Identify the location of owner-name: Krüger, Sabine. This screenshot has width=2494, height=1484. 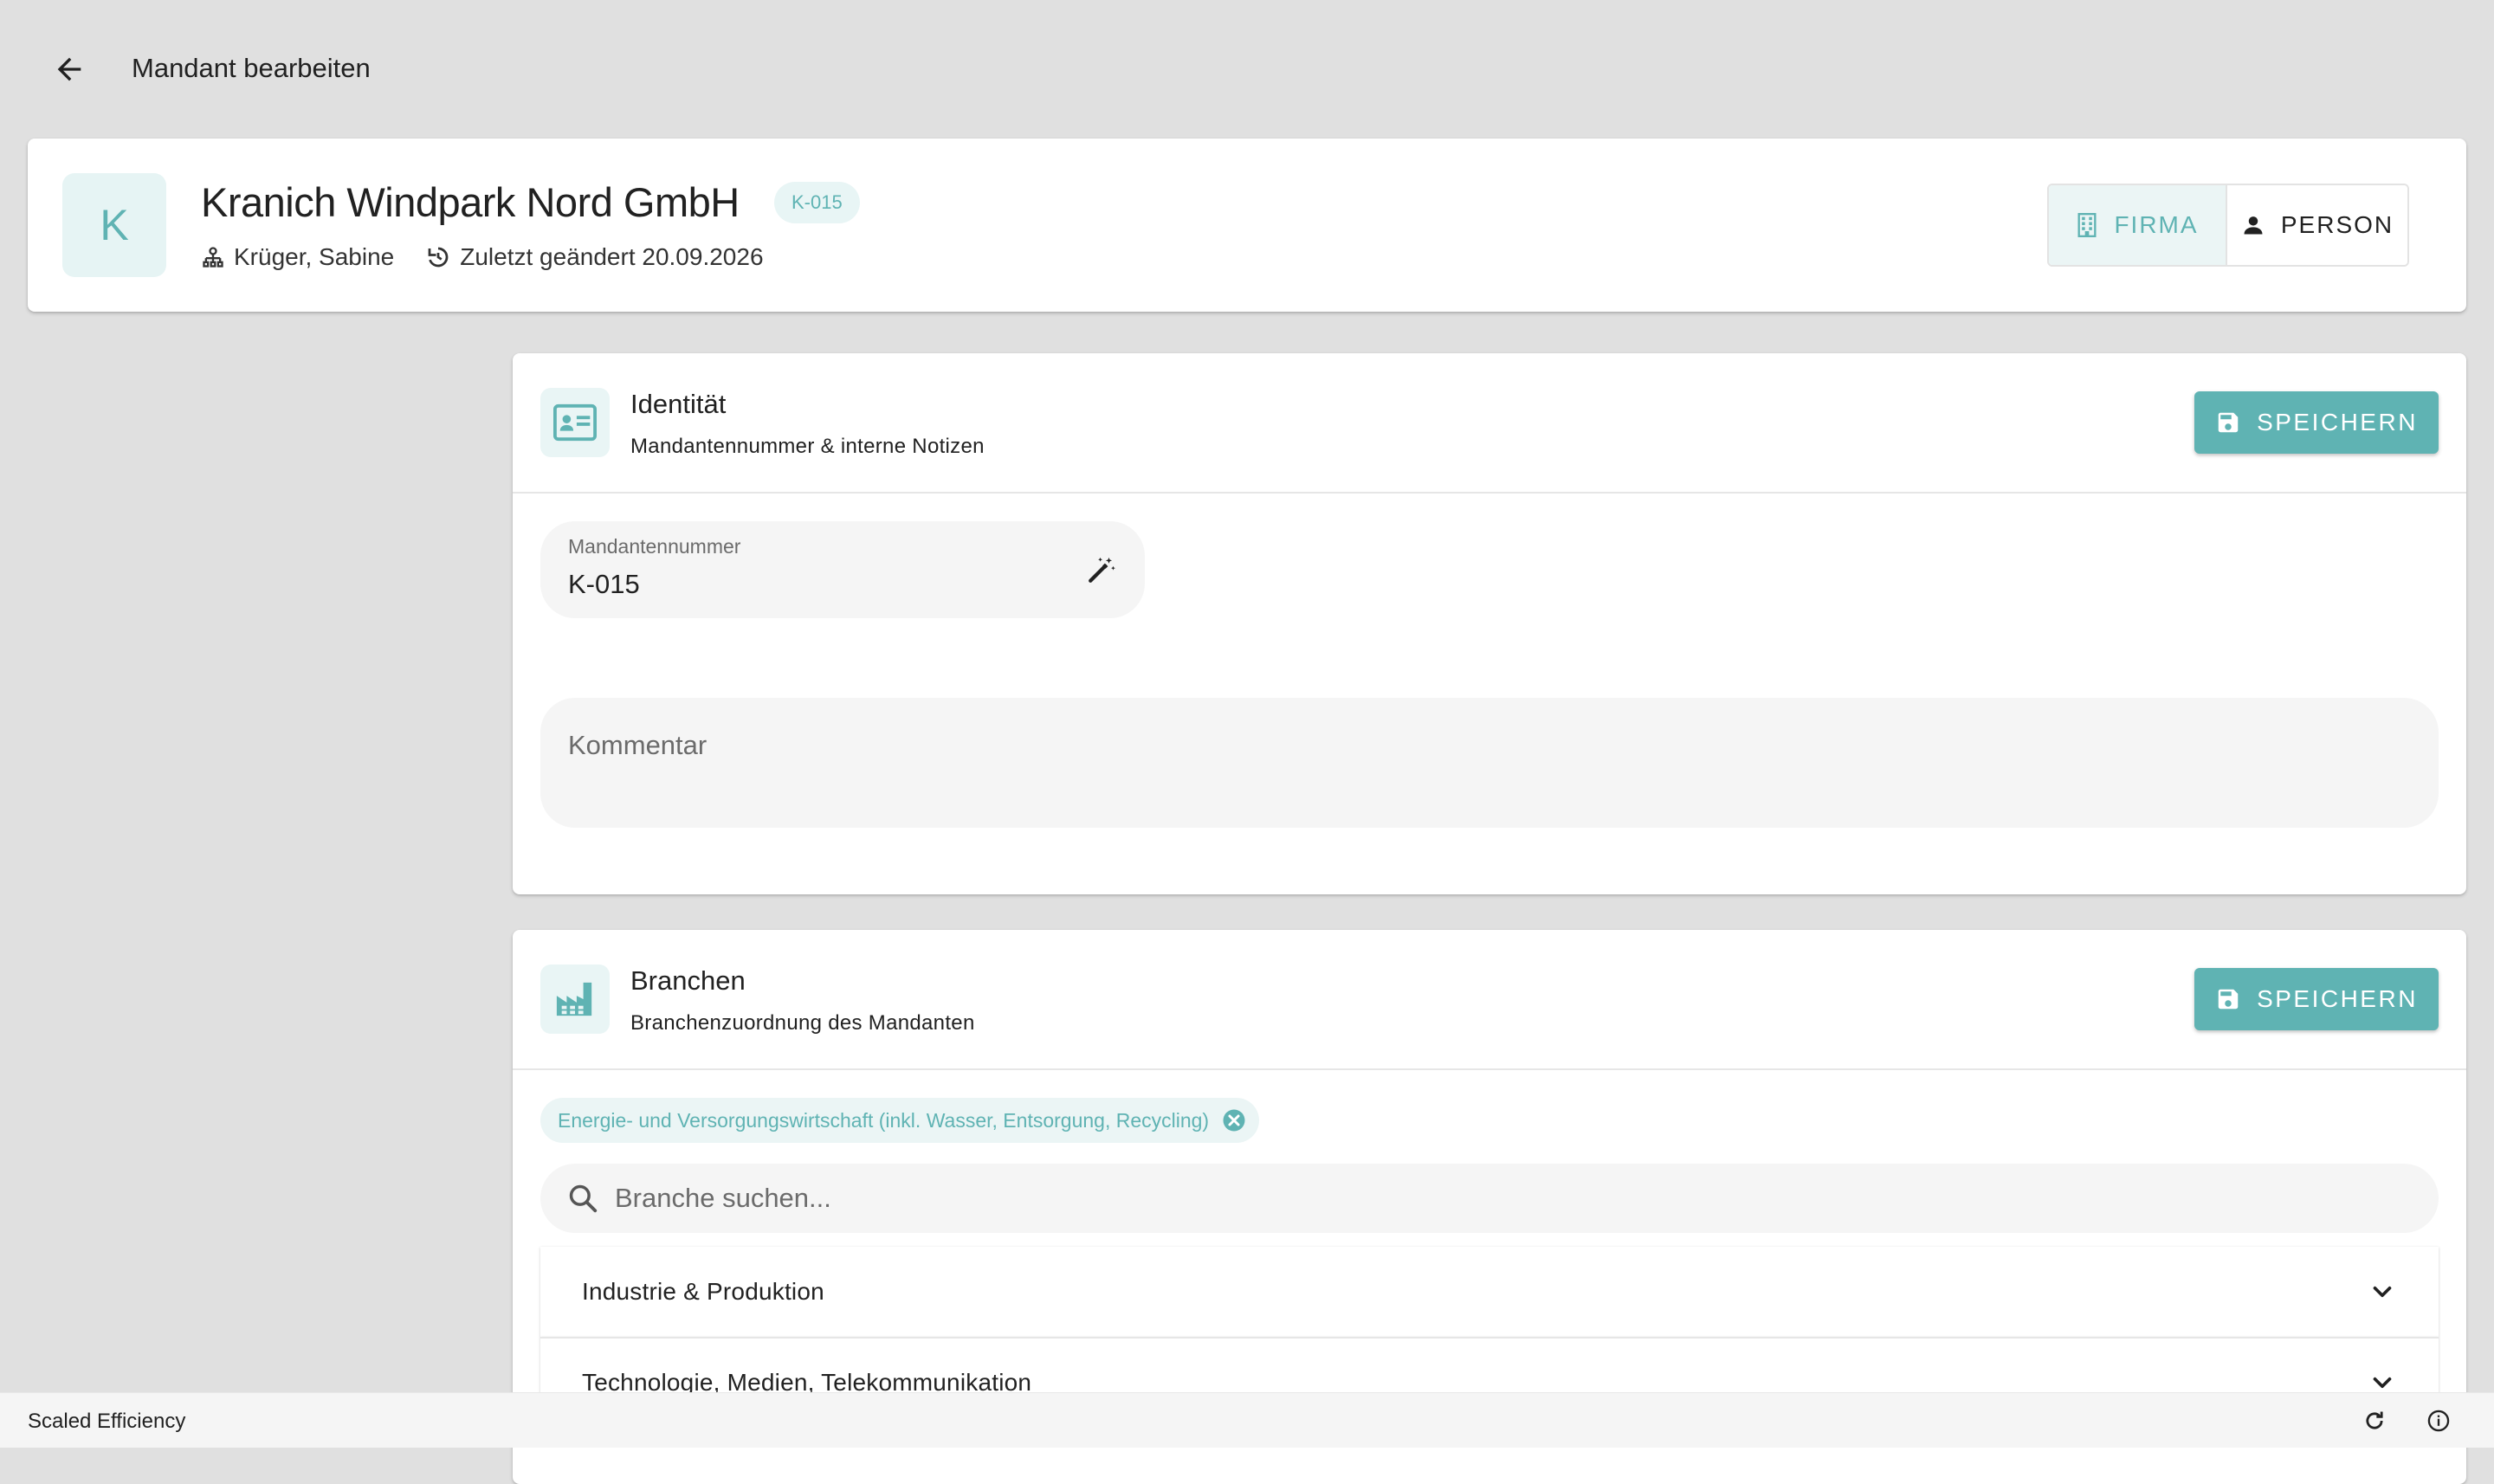
(314, 256).